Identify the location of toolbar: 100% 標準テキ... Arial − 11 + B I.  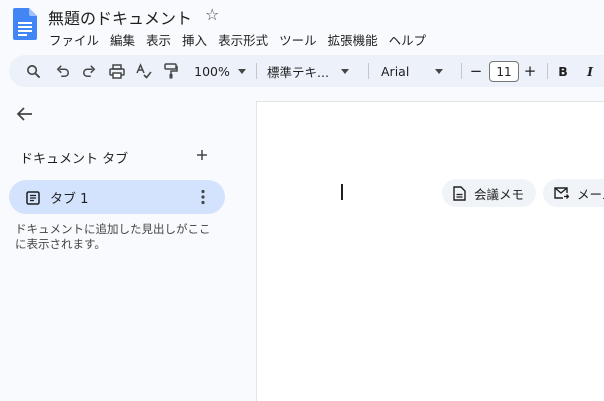
(306, 71).